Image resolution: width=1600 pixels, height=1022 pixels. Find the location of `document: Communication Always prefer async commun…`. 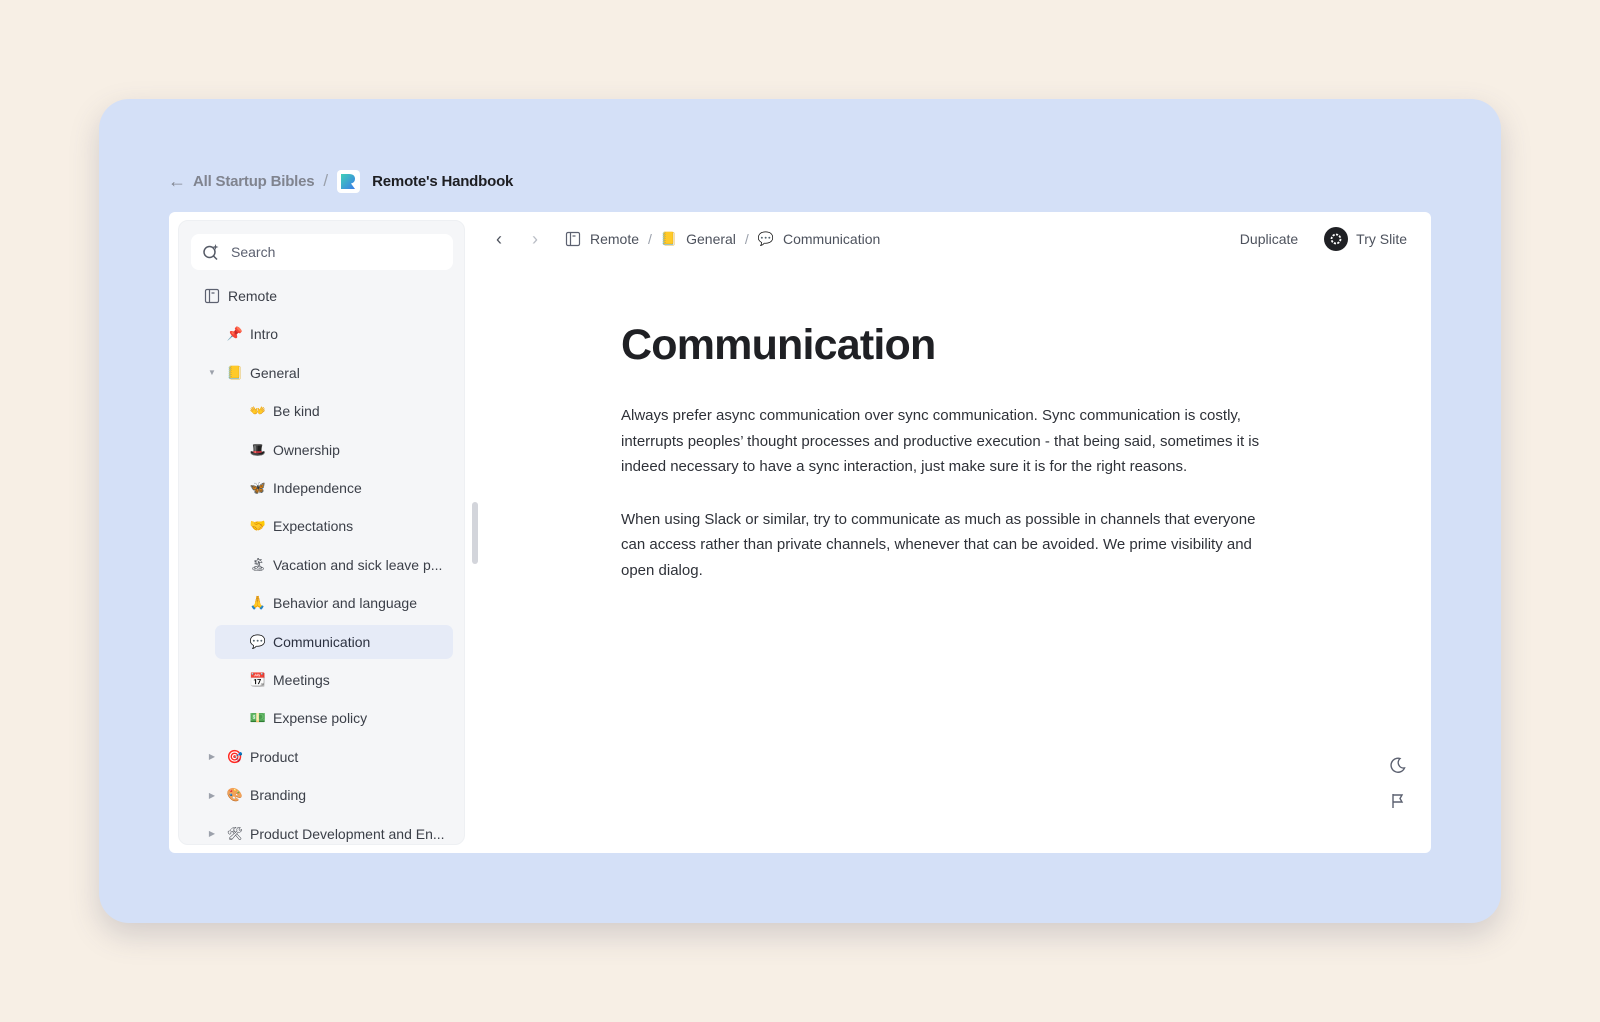

document: Communication Always prefer async commun… is located at coordinates (951, 466).